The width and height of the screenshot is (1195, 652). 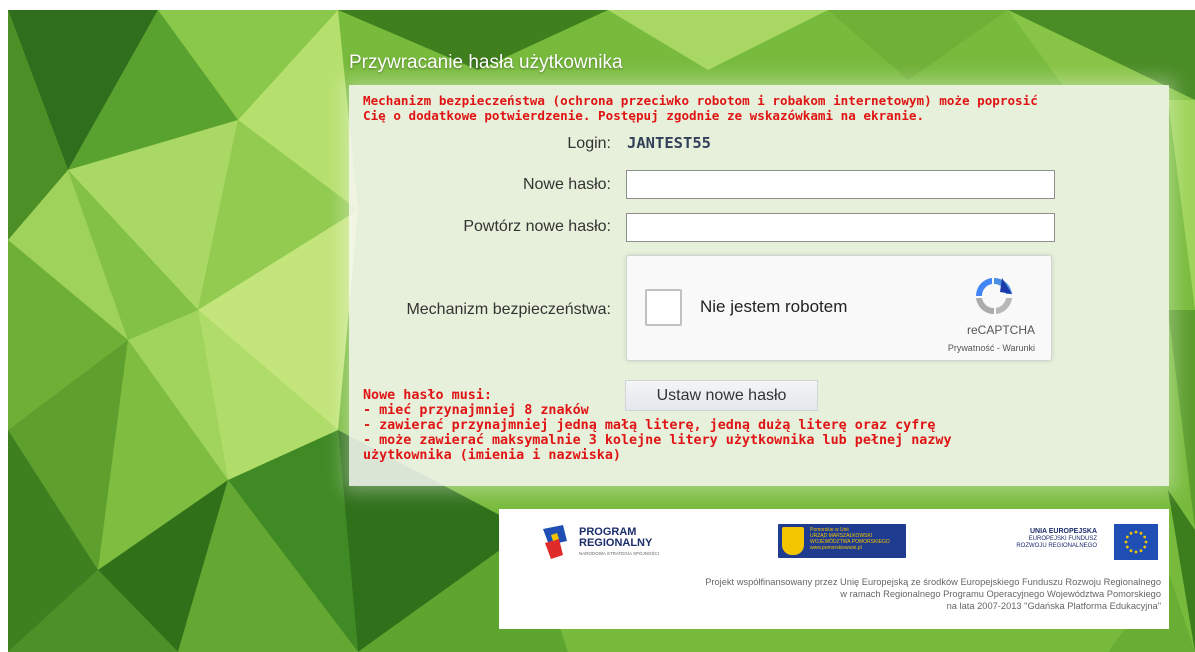 What do you see at coordinates (793, 541) in the screenshot?
I see `pomorskie-shield-icon` at bounding box center [793, 541].